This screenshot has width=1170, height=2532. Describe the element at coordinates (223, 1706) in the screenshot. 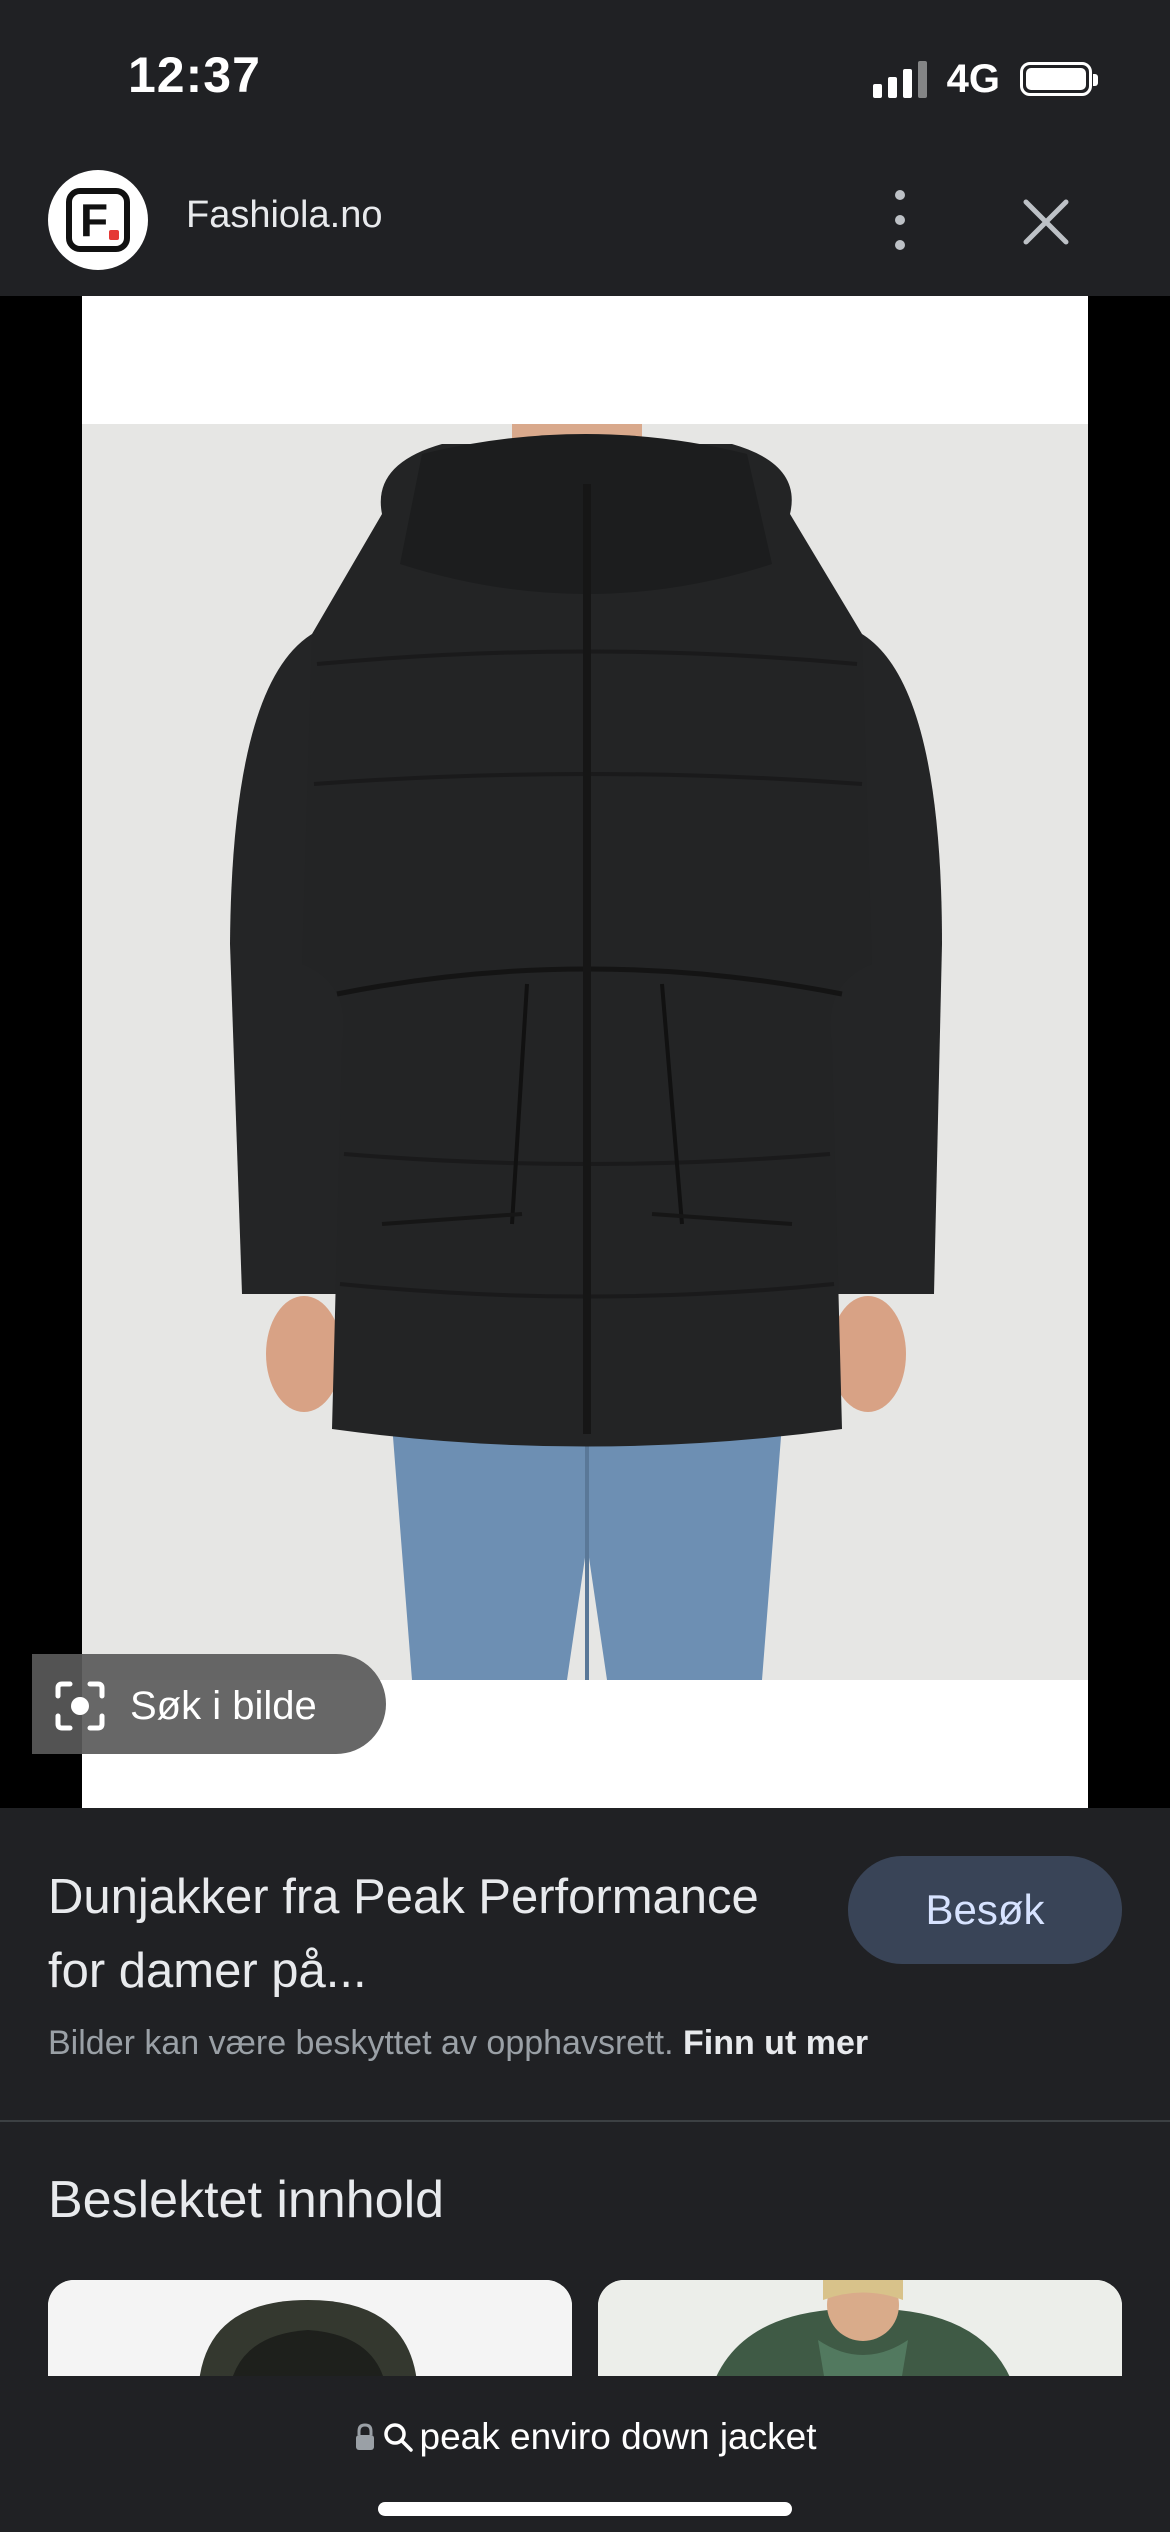

I see `search-in-image-label: Søk i bilde` at that location.